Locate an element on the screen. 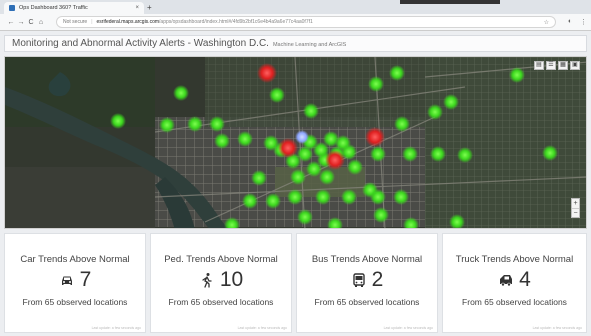  tab-close-button: × is located at coordinates (137, 8).